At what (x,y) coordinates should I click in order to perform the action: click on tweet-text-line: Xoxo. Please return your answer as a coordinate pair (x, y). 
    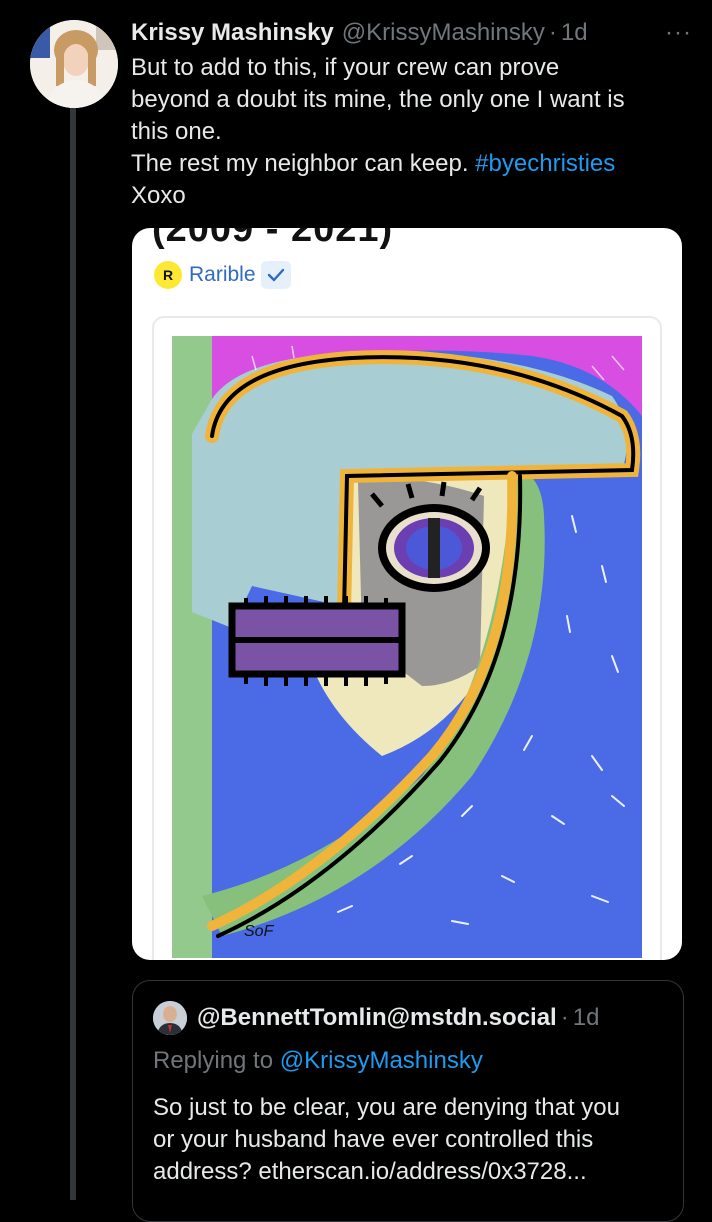
    Looking at the image, I should click on (158, 195).